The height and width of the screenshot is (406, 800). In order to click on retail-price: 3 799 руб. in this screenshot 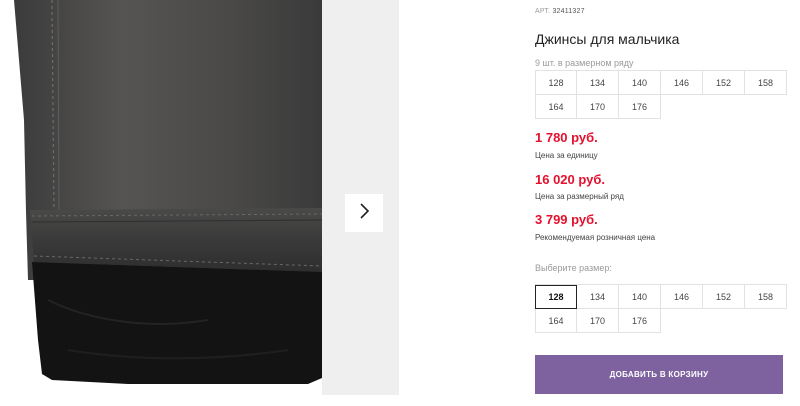, I will do `click(566, 219)`.